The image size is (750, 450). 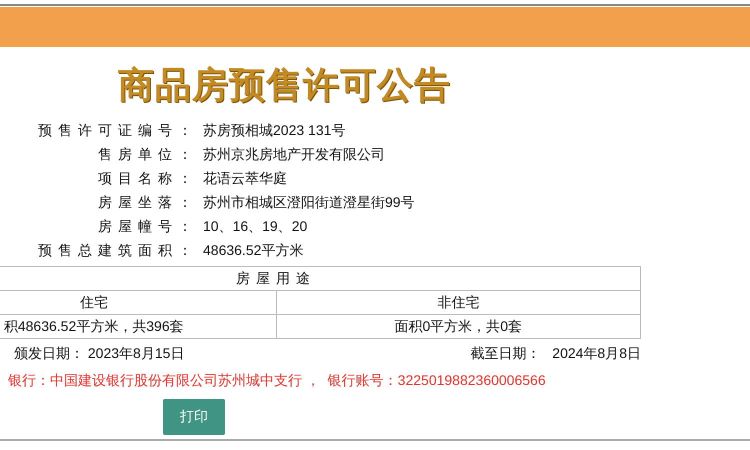 I want to click on column-header: 住宅, so click(x=138, y=302).